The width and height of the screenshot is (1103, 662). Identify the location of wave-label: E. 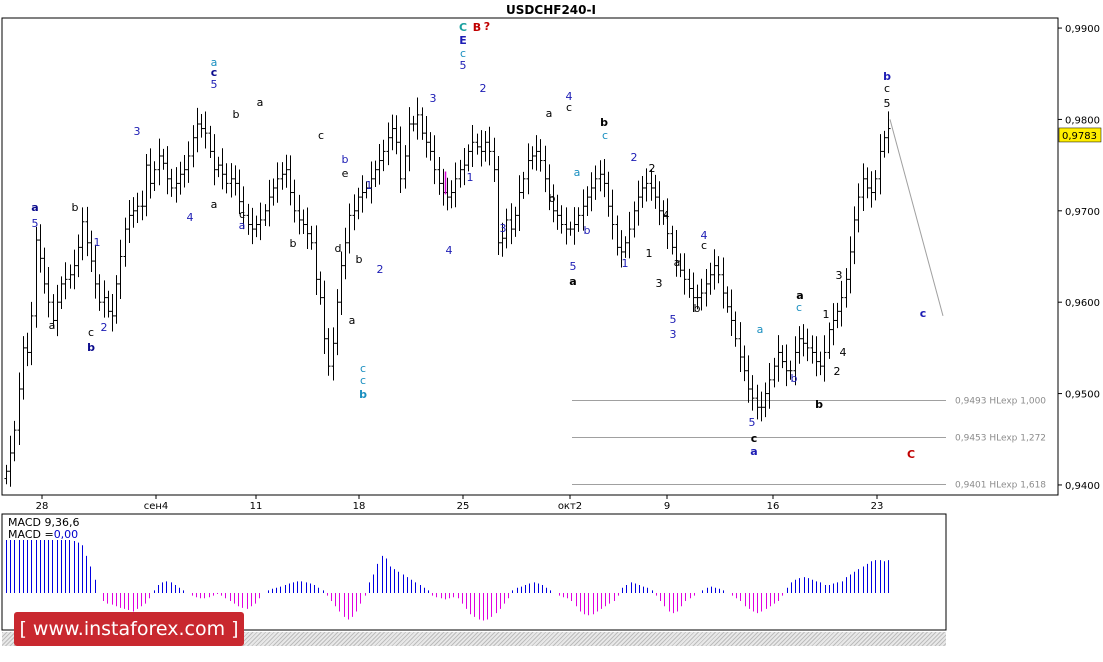
(463, 40).